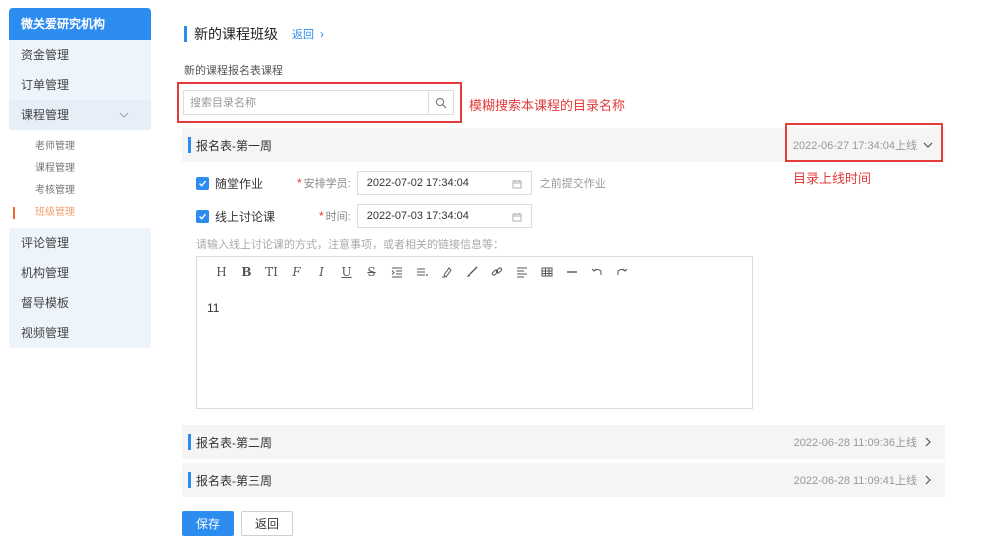 The height and width of the screenshot is (545, 1000). What do you see at coordinates (221, 272) in the screenshot?
I see `heading-button: H` at bounding box center [221, 272].